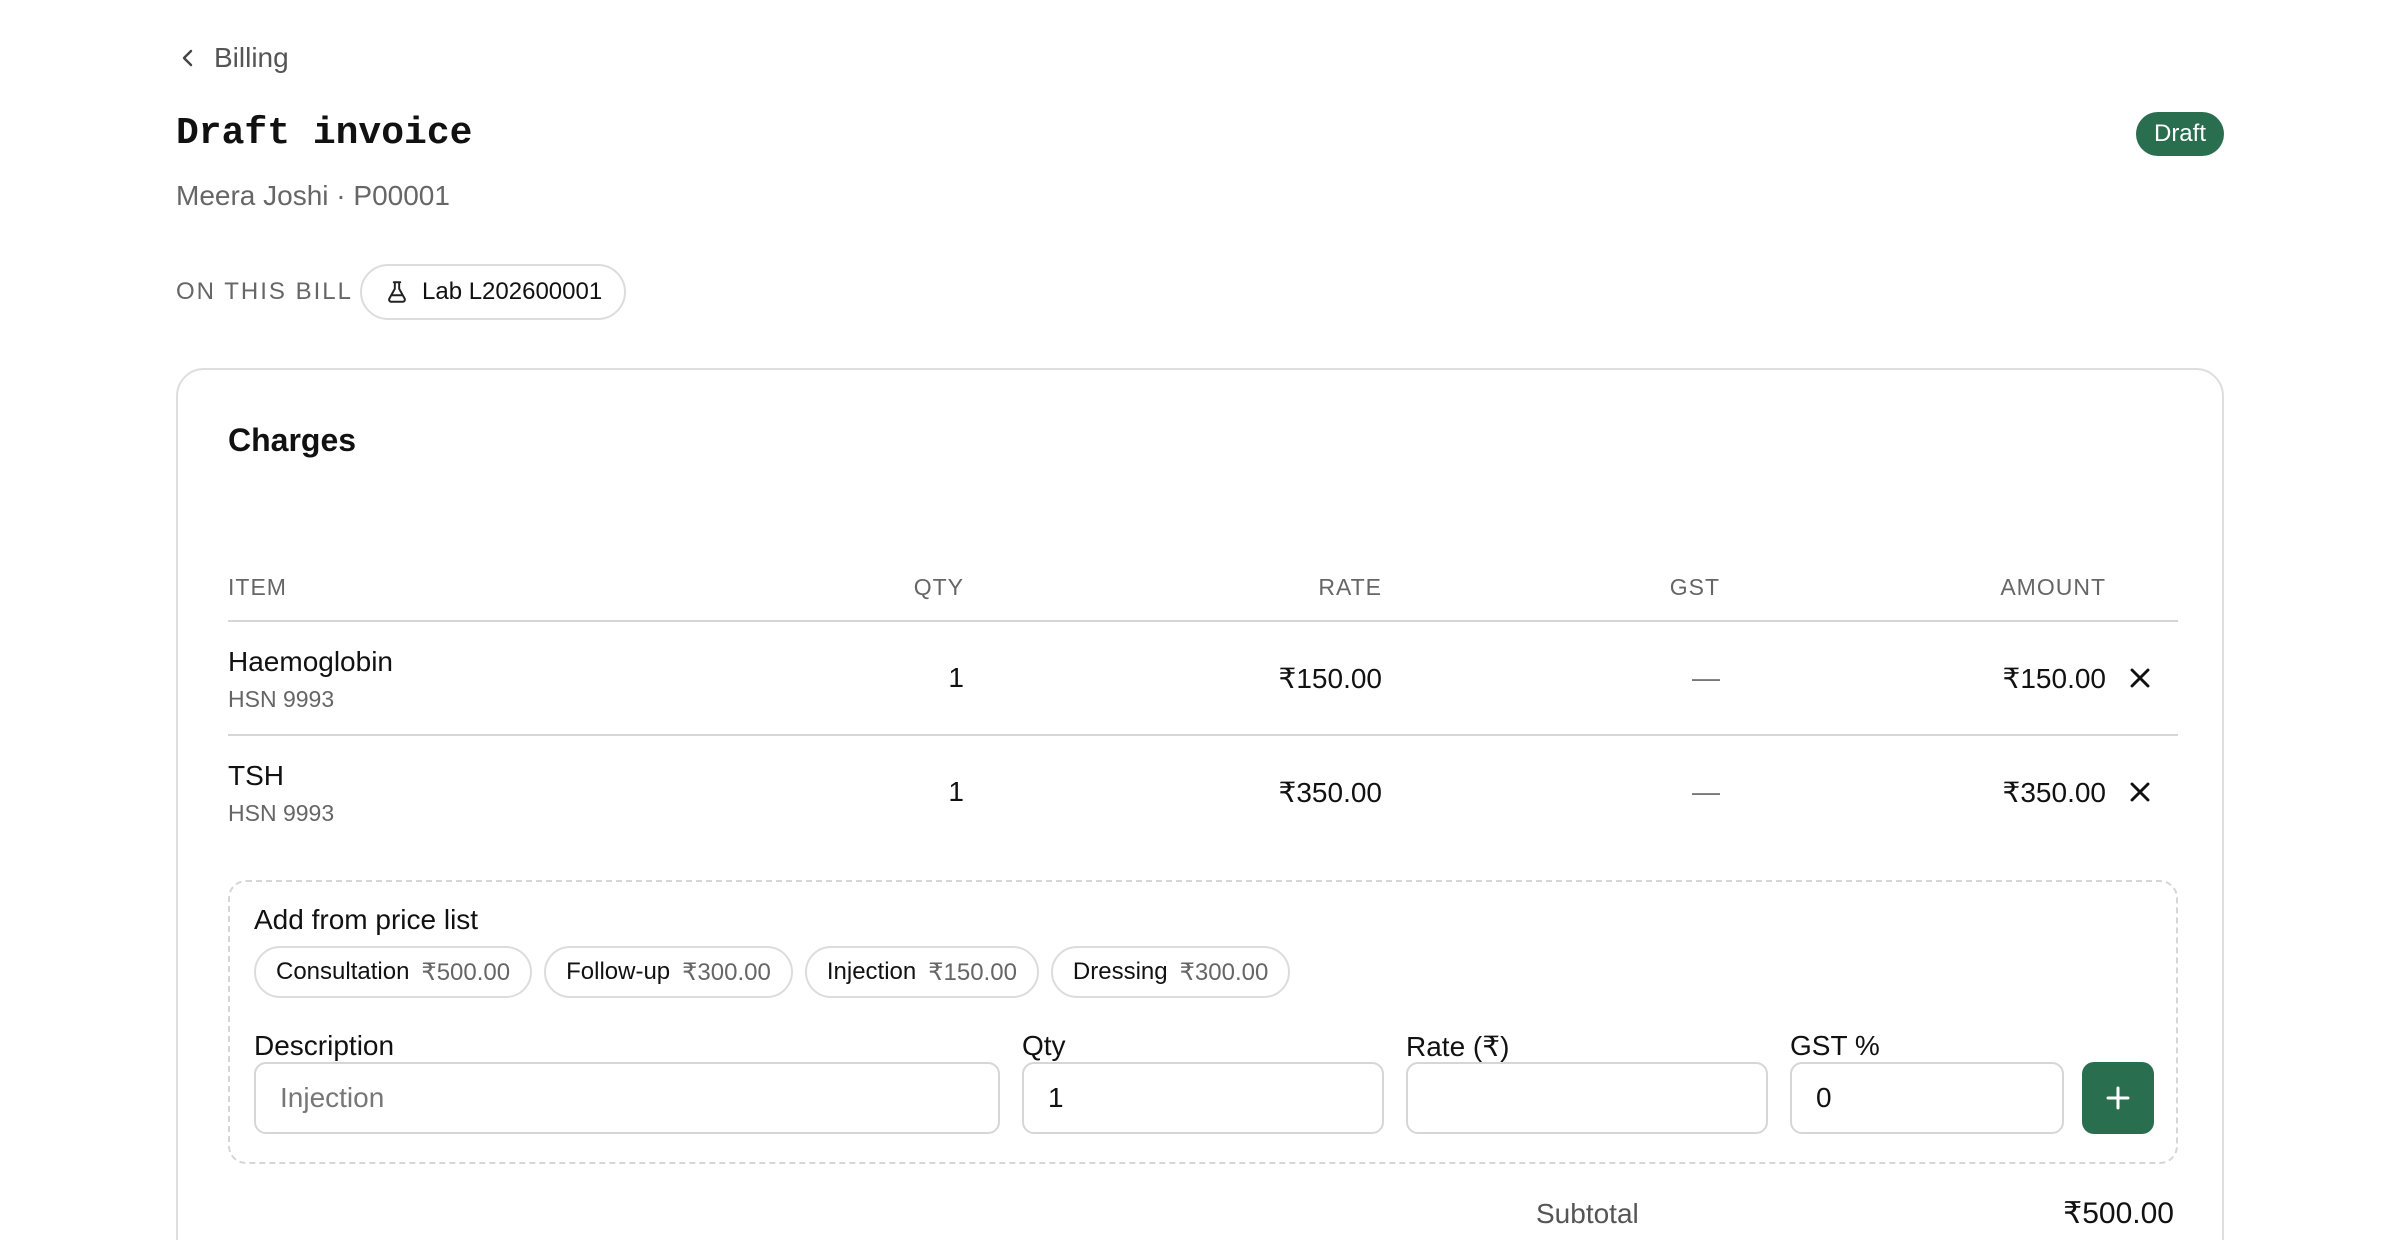 The width and height of the screenshot is (2400, 1240). Describe the element at coordinates (1458, 1046) in the screenshot. I see `rate-label: Rate (₹)` at that location.